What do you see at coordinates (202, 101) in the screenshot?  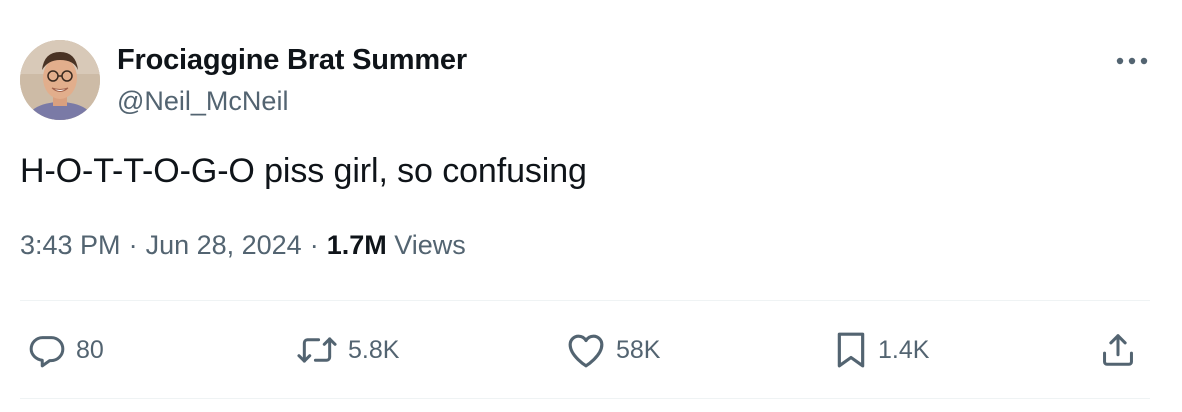 I see `user-handle: @Neil_McNeil` at bounding box center [202, 101].